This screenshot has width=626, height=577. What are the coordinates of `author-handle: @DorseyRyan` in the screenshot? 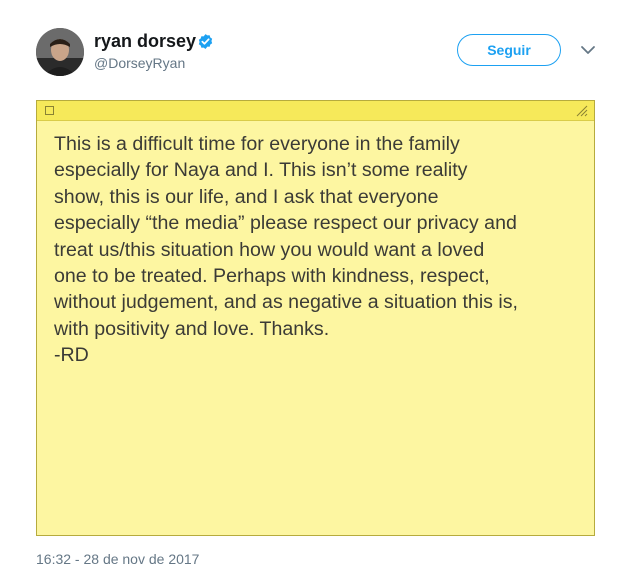 It's located at (139, 63).